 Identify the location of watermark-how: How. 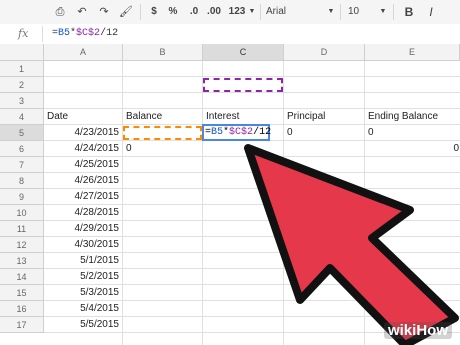
(432, 330).